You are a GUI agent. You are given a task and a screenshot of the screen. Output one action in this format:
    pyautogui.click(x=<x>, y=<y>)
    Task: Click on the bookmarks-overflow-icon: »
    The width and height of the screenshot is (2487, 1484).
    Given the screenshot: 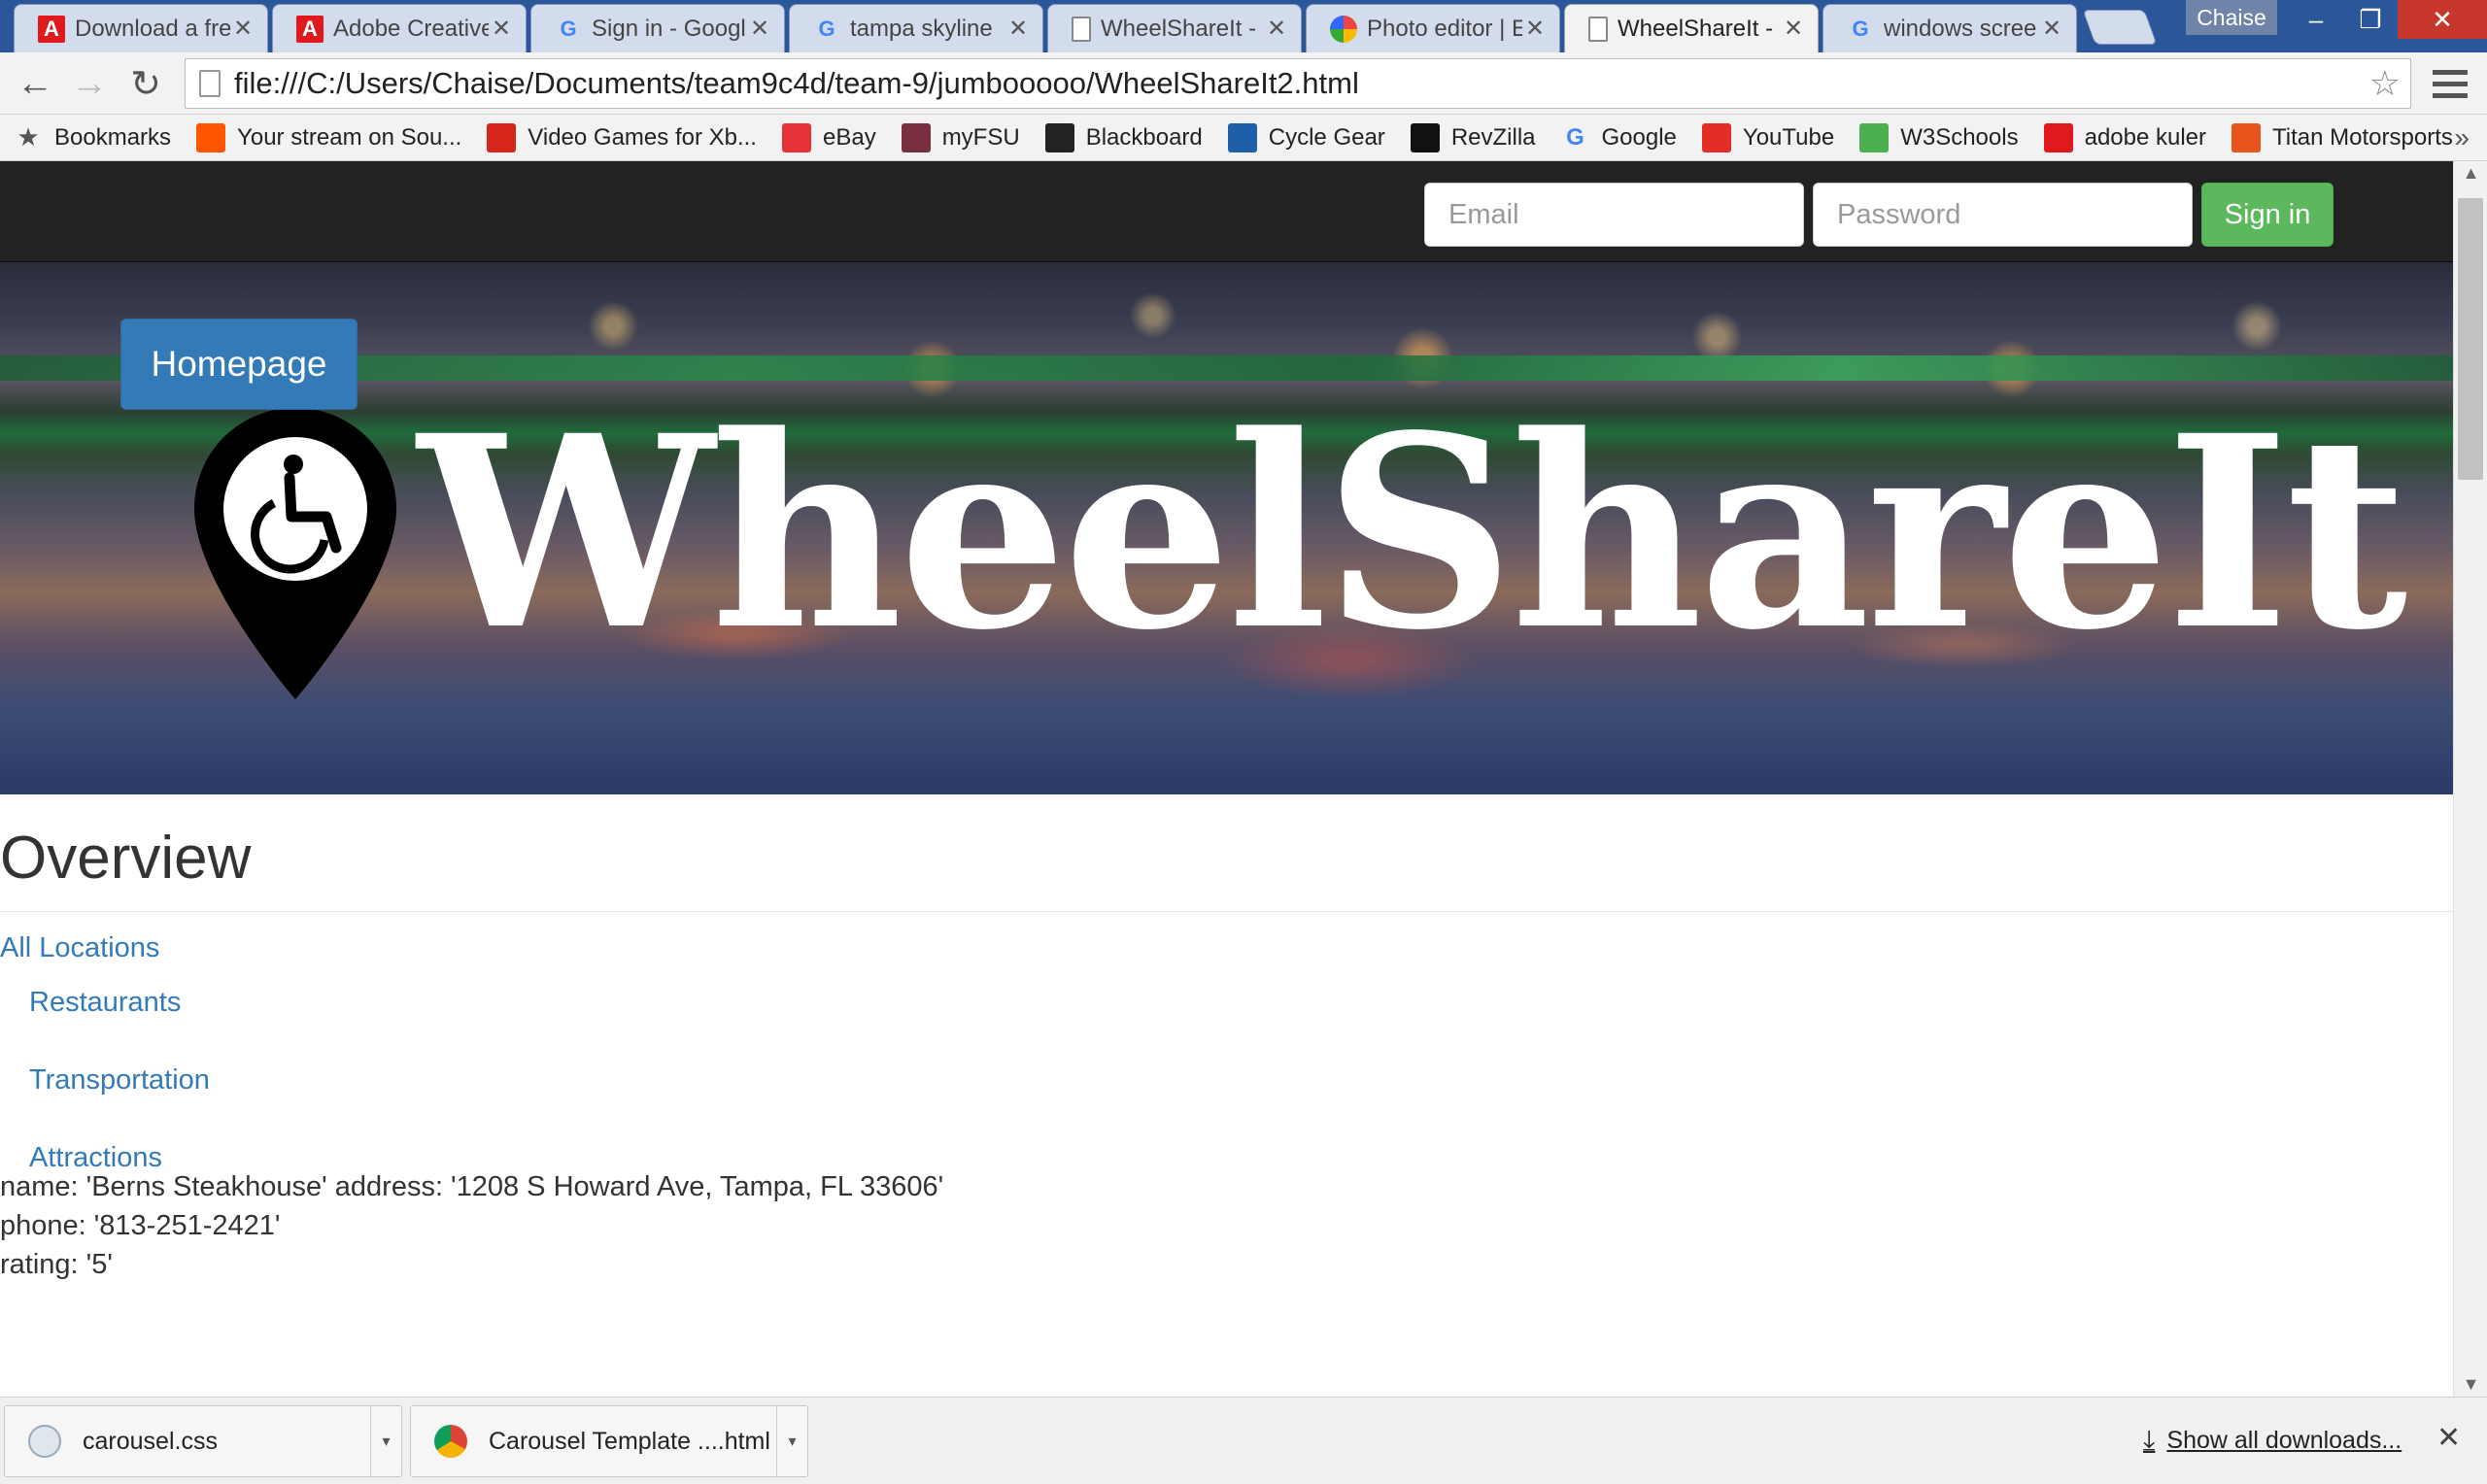 What is the action you would take?
    pyautogui.click(x=2462, y=137)
    